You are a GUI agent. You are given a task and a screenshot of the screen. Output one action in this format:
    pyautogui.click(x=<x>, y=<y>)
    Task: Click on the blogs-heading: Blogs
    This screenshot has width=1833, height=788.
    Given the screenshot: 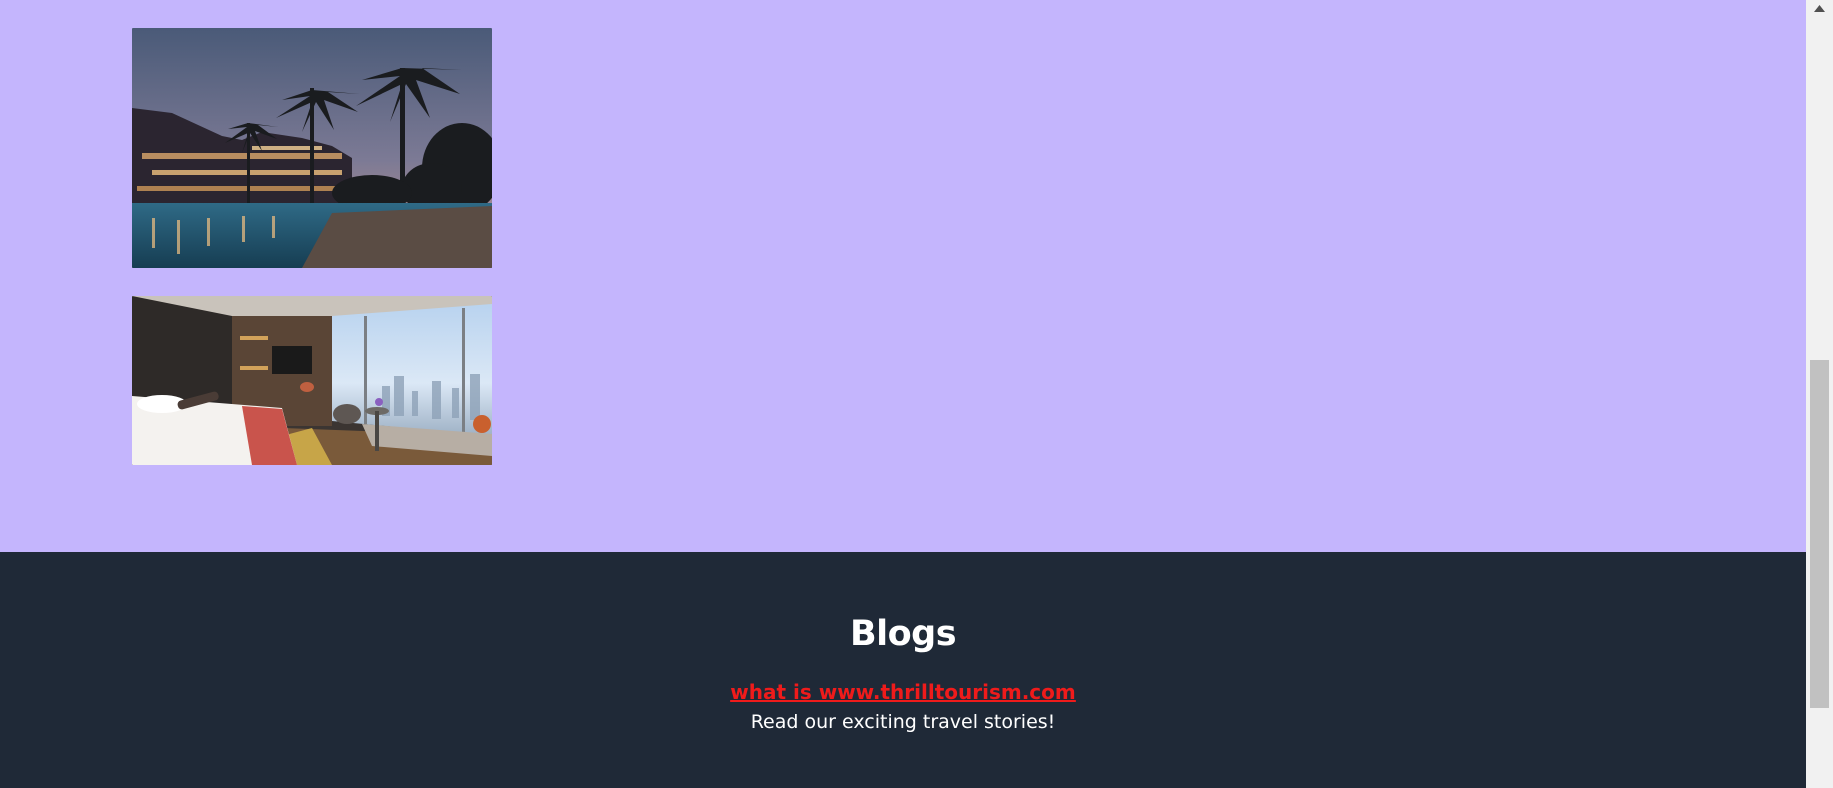 What is the action you would take?
    pyautogui.click(x=903, y=634)
    